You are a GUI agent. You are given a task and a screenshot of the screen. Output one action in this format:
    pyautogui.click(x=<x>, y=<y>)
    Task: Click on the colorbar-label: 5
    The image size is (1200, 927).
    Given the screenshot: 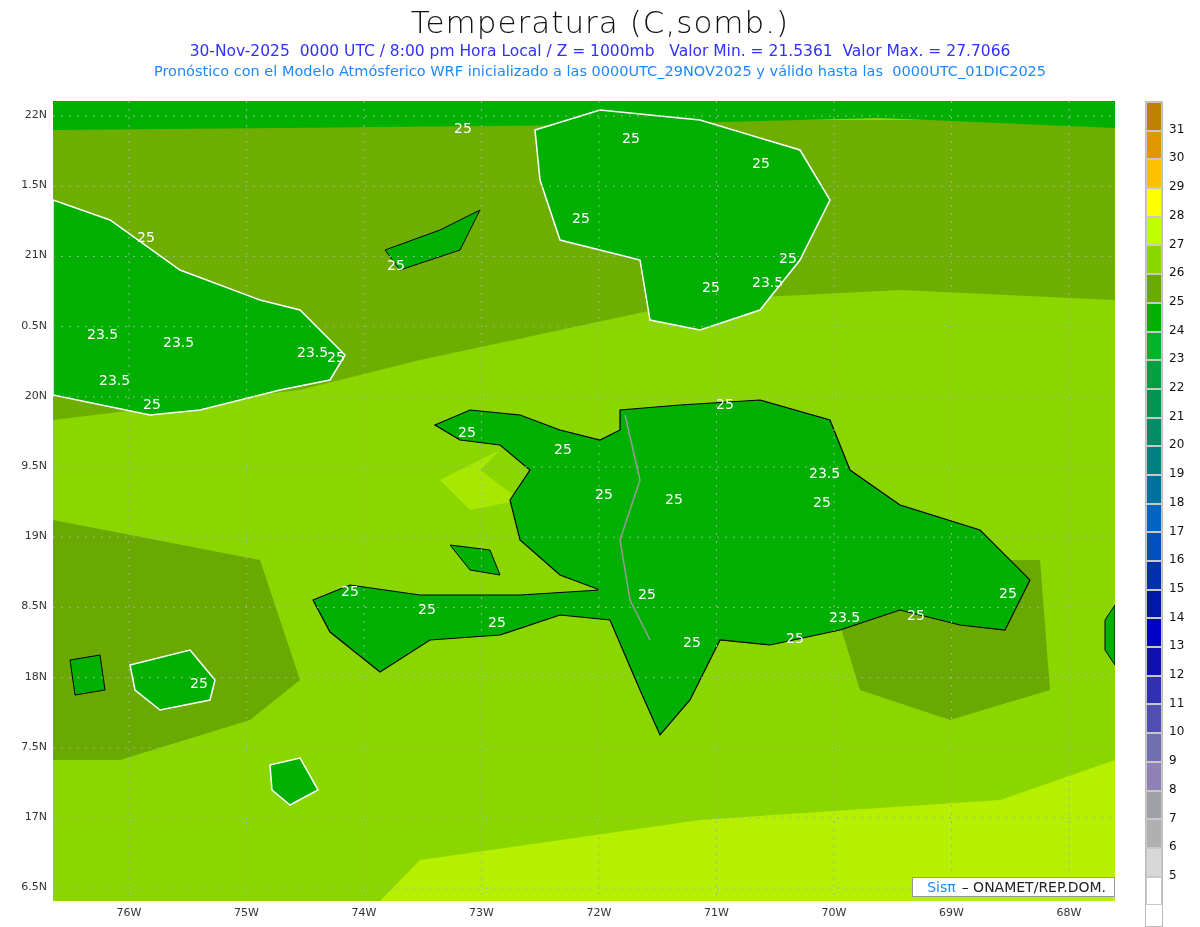 What is the action you would take?
    pyautogui.click(x=1173, y=874)
    